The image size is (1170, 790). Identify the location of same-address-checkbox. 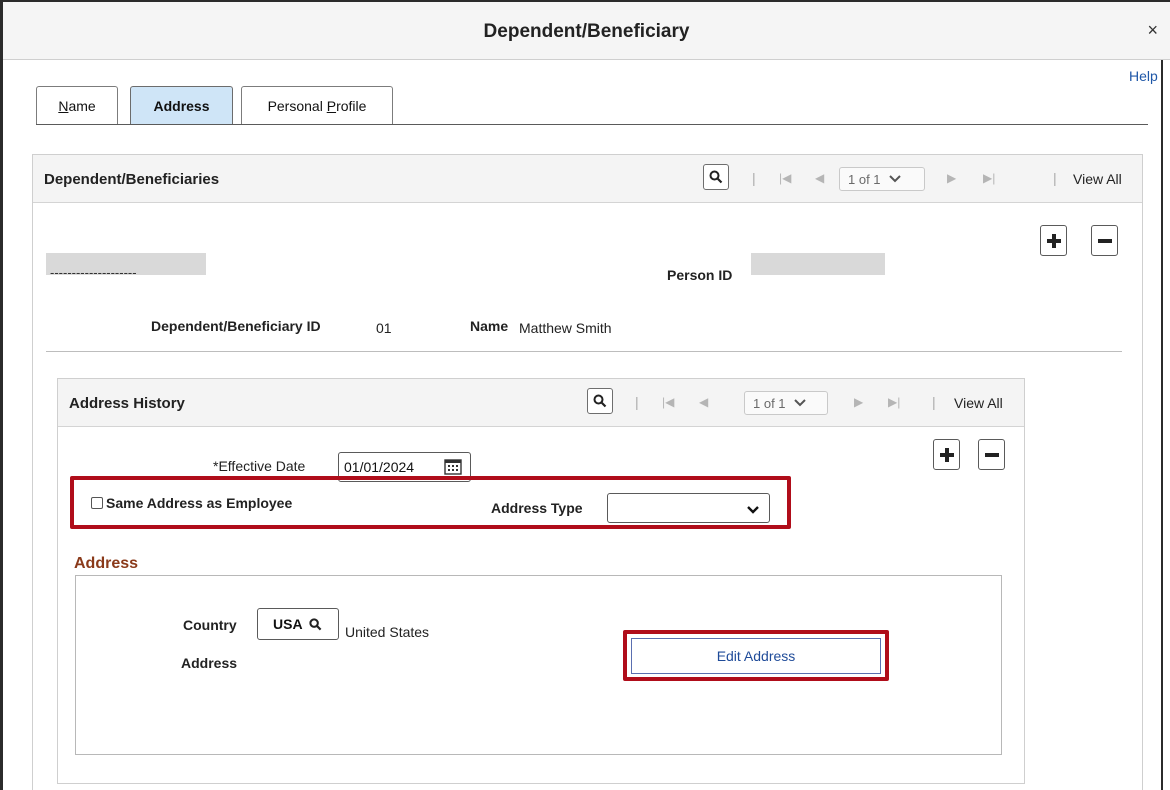
(97, 503).